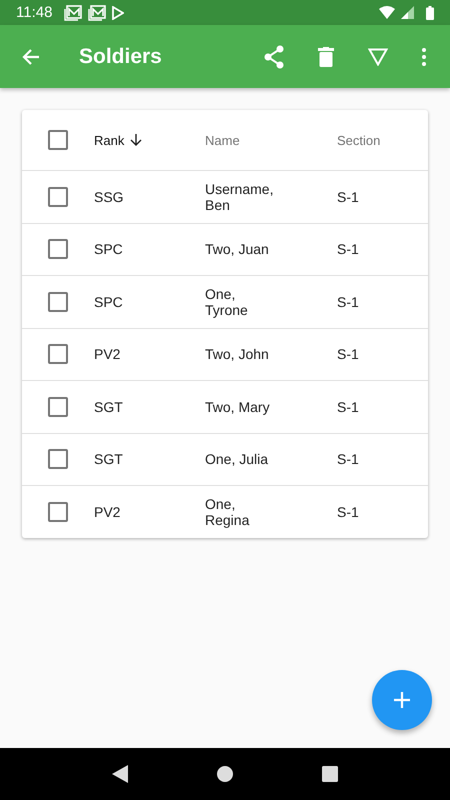 This screenshot has width=450, height=800. I want to click on table-cell-text: One, Tyrone, so click(227, 302).